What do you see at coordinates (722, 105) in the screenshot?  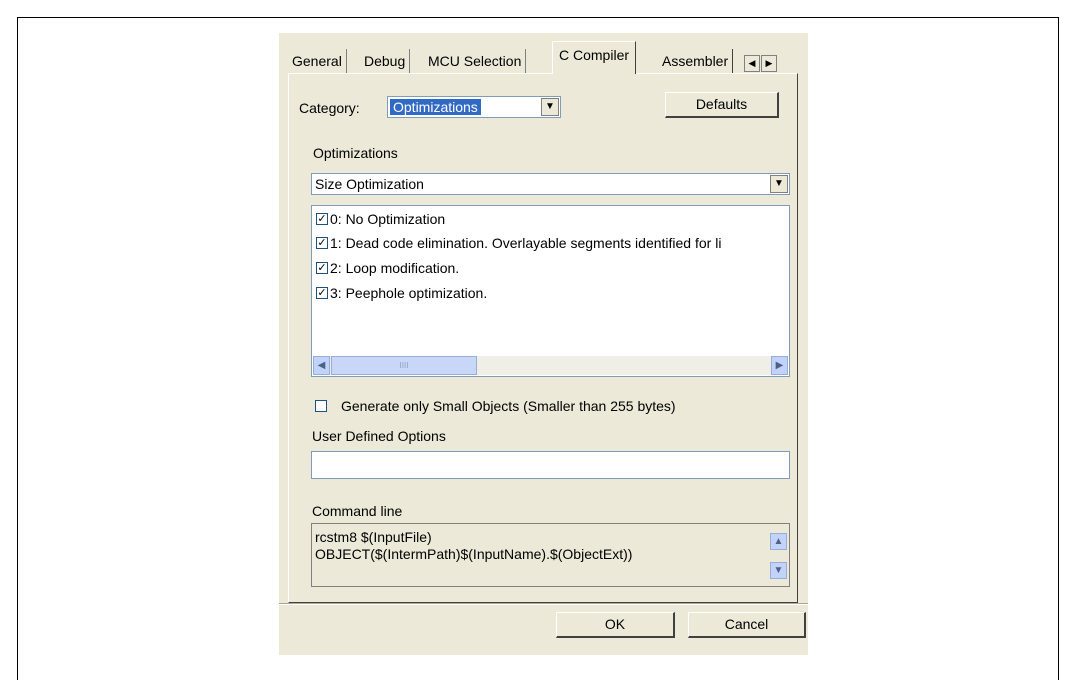 I see `defaults-button: Defaults` at bounding box center [722, 105].